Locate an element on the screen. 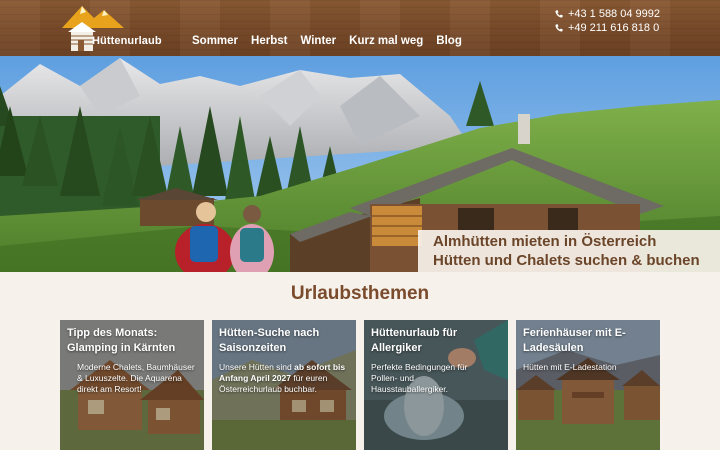  nav-item-herbst: Herbst is located at coordinates (269, 41).